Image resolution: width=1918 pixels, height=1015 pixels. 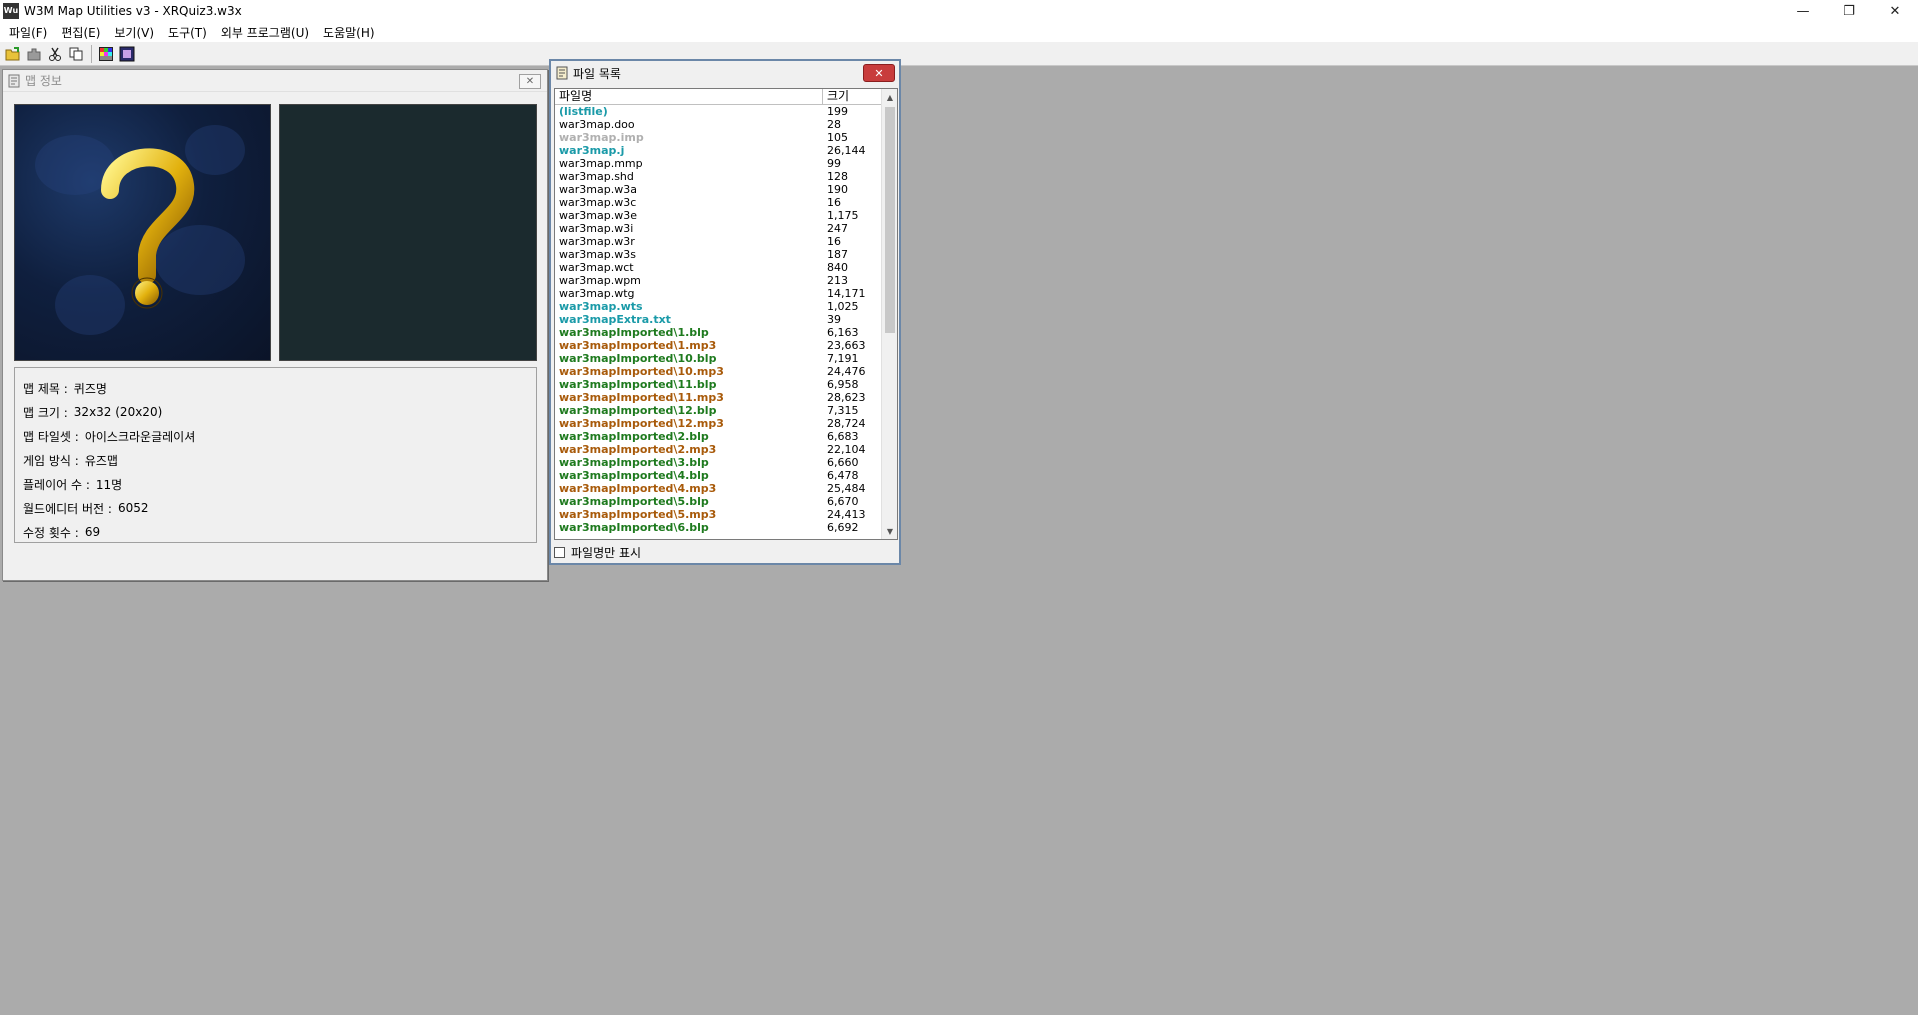 I want to click on game-mode-row: 게임 방식 : 유즈맵, so click(x=279, y=460).